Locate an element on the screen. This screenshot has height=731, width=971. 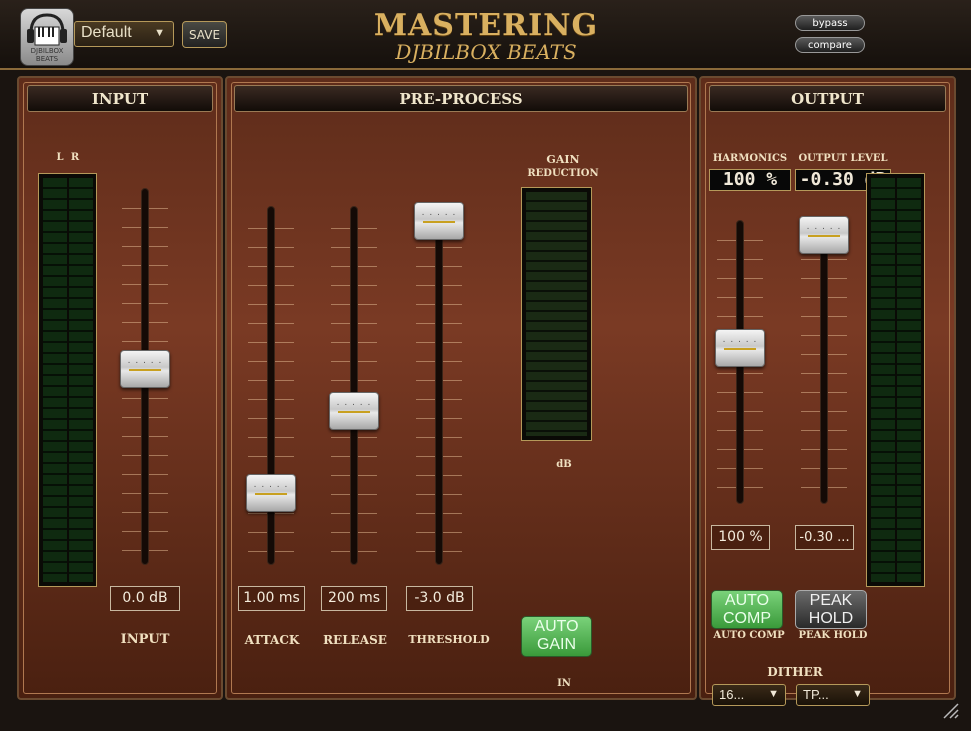
logo-text: DJBILBOX BEATS is located at coordinates (47, 55).